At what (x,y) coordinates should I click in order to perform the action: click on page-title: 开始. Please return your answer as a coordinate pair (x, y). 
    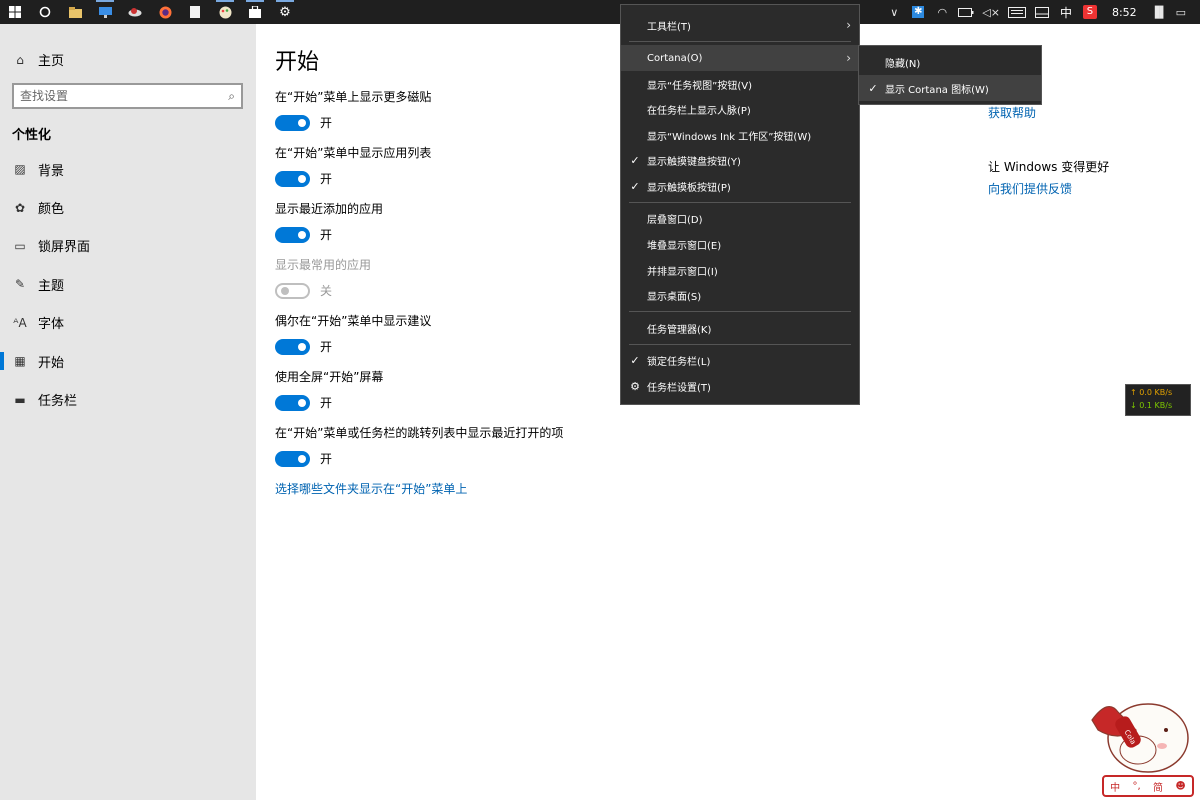
    Looking at the image, I should click on (297, 62).